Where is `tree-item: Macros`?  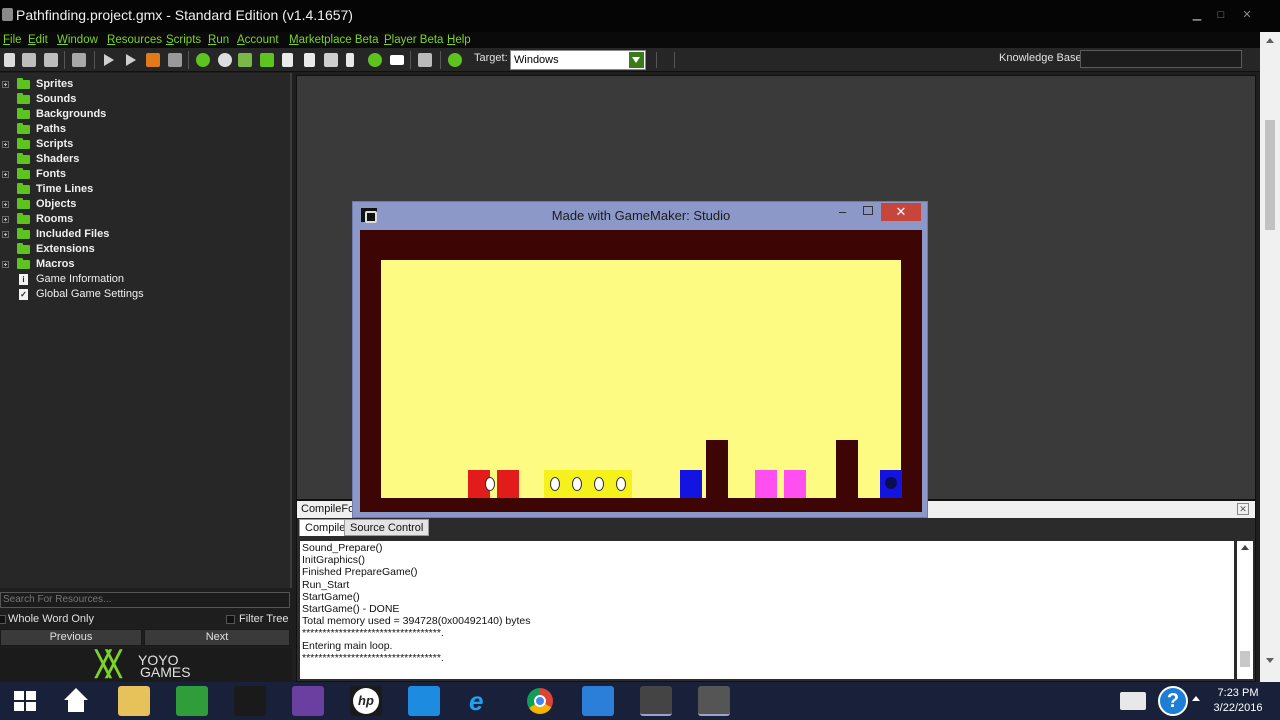
tree-item: Macros is located at coordinates (145, 264).